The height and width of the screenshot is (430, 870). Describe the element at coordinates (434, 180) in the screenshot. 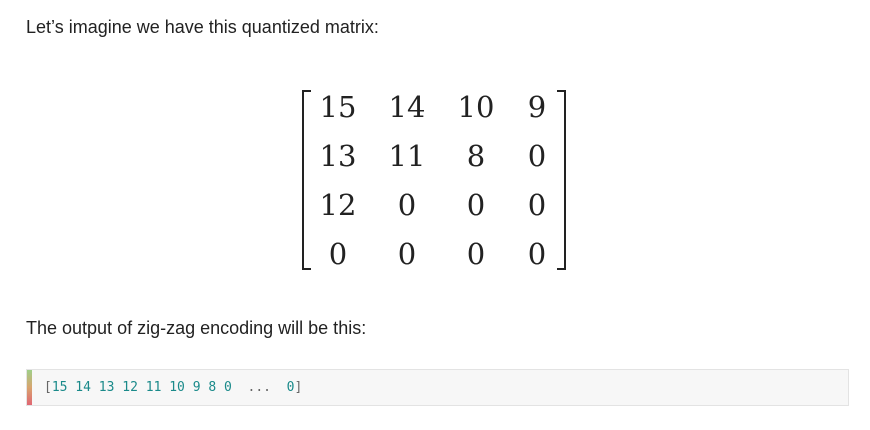

I see `quantized-matrix: 15 14 10 9 13 11 8 0 12 0 0 0 0 0 0 0` at that location.